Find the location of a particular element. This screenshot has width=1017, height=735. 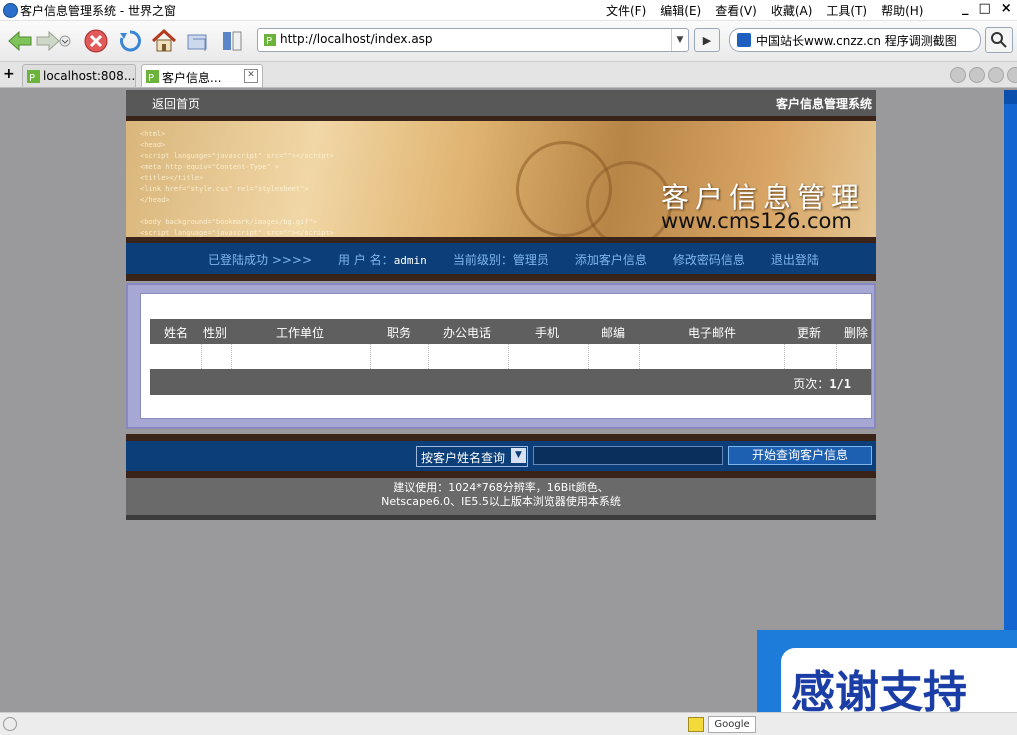

login-status: 已登陆成功 >>>> is located at coordinates (260, 260).